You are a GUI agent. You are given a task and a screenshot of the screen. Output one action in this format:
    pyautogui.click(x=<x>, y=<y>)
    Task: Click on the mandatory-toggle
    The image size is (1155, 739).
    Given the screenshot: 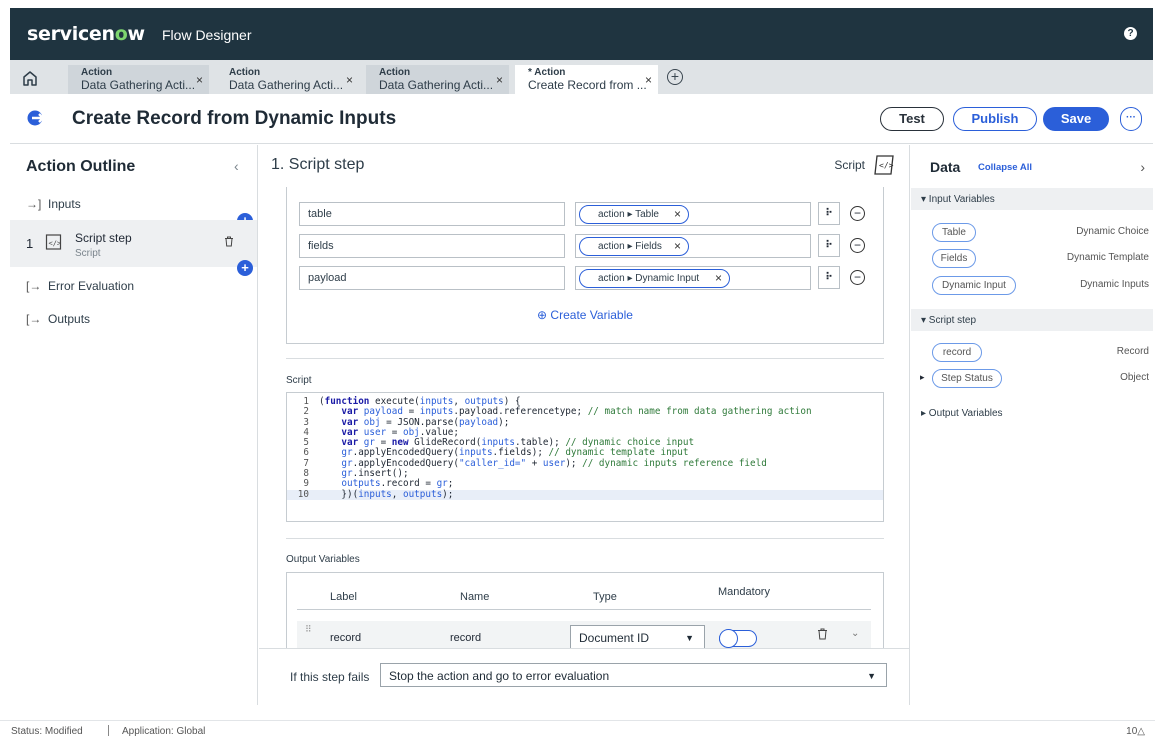 What is the action you would take?
    pyautogui.click(x=738, y=638)
    